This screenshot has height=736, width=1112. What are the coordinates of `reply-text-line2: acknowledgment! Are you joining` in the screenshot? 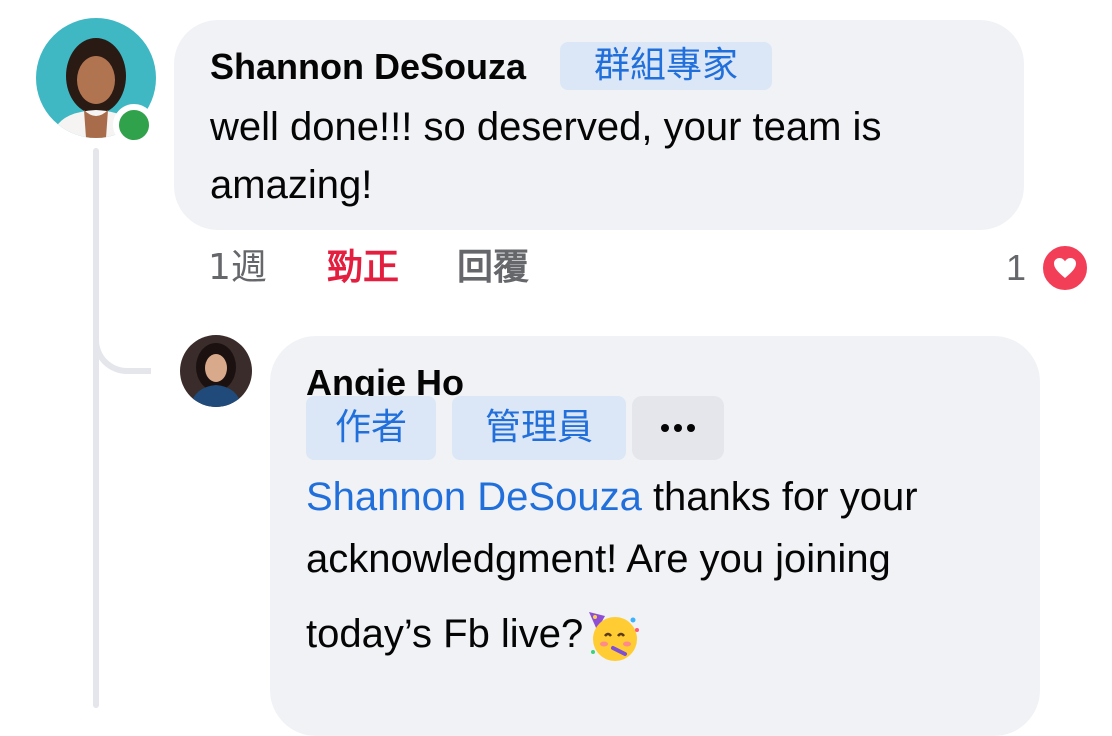 It's located at (598, 559).